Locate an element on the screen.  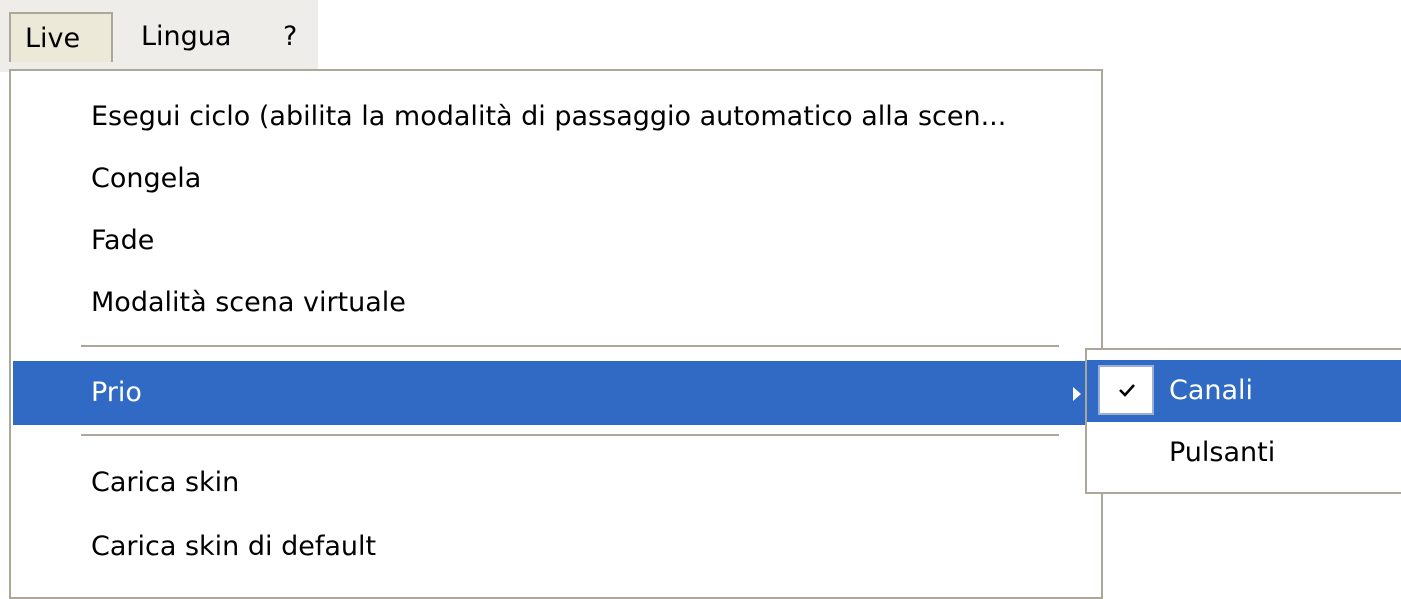
check-icon is located at coordinates (1126, 390).